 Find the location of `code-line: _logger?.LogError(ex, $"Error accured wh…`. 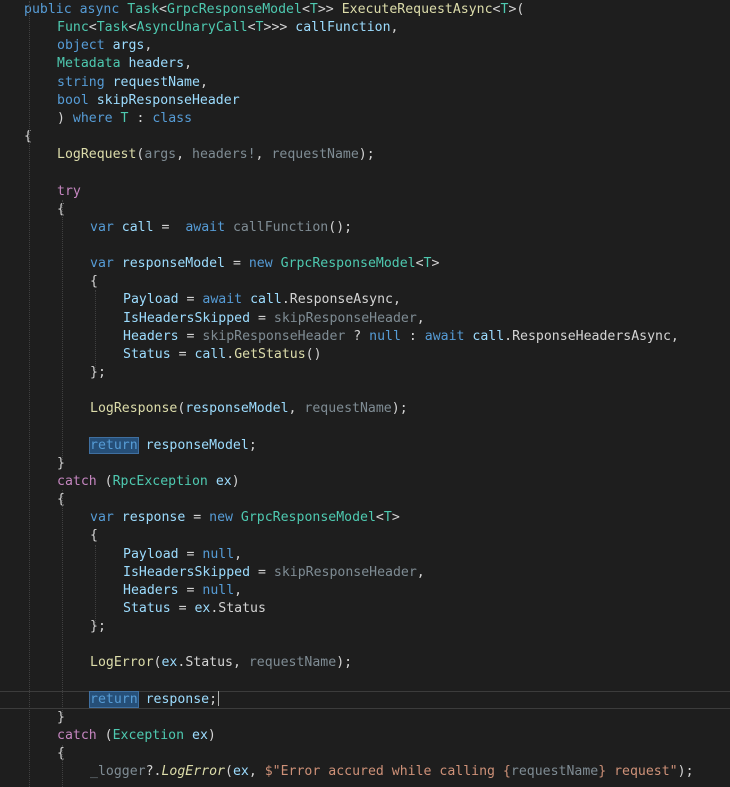

code-line: _logger?.LogError(ex, $"Error accured wh… is located at coordinates (365, 772).